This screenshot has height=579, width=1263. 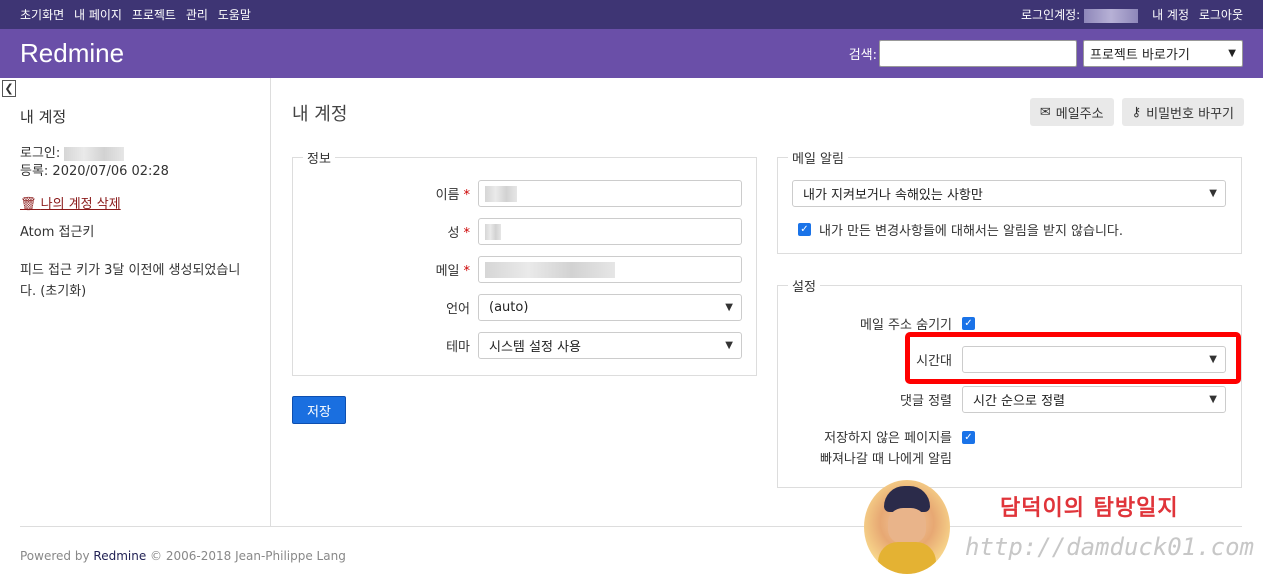 What do you see at coordinates (610, 193) in the screenshot?
I see `firstname-input` at bounding box center [610, 193].